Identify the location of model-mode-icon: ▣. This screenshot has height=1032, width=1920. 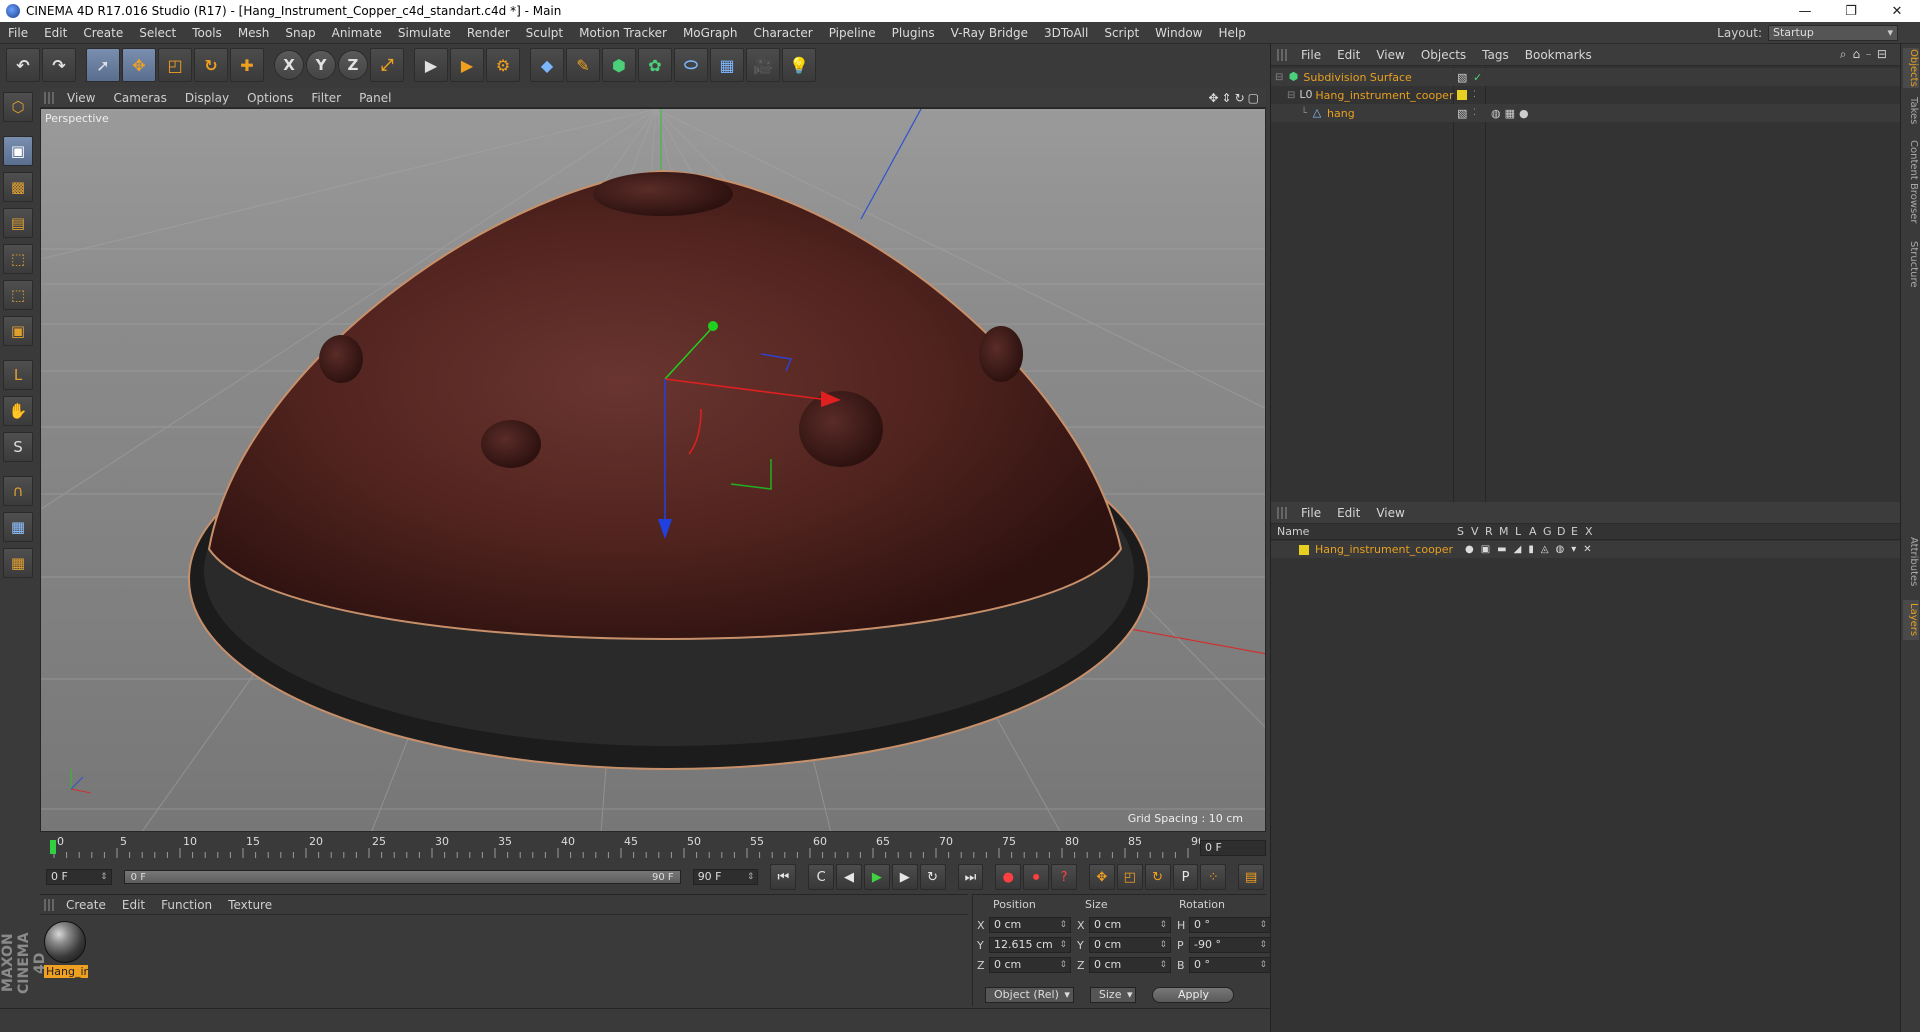
(18, 151).